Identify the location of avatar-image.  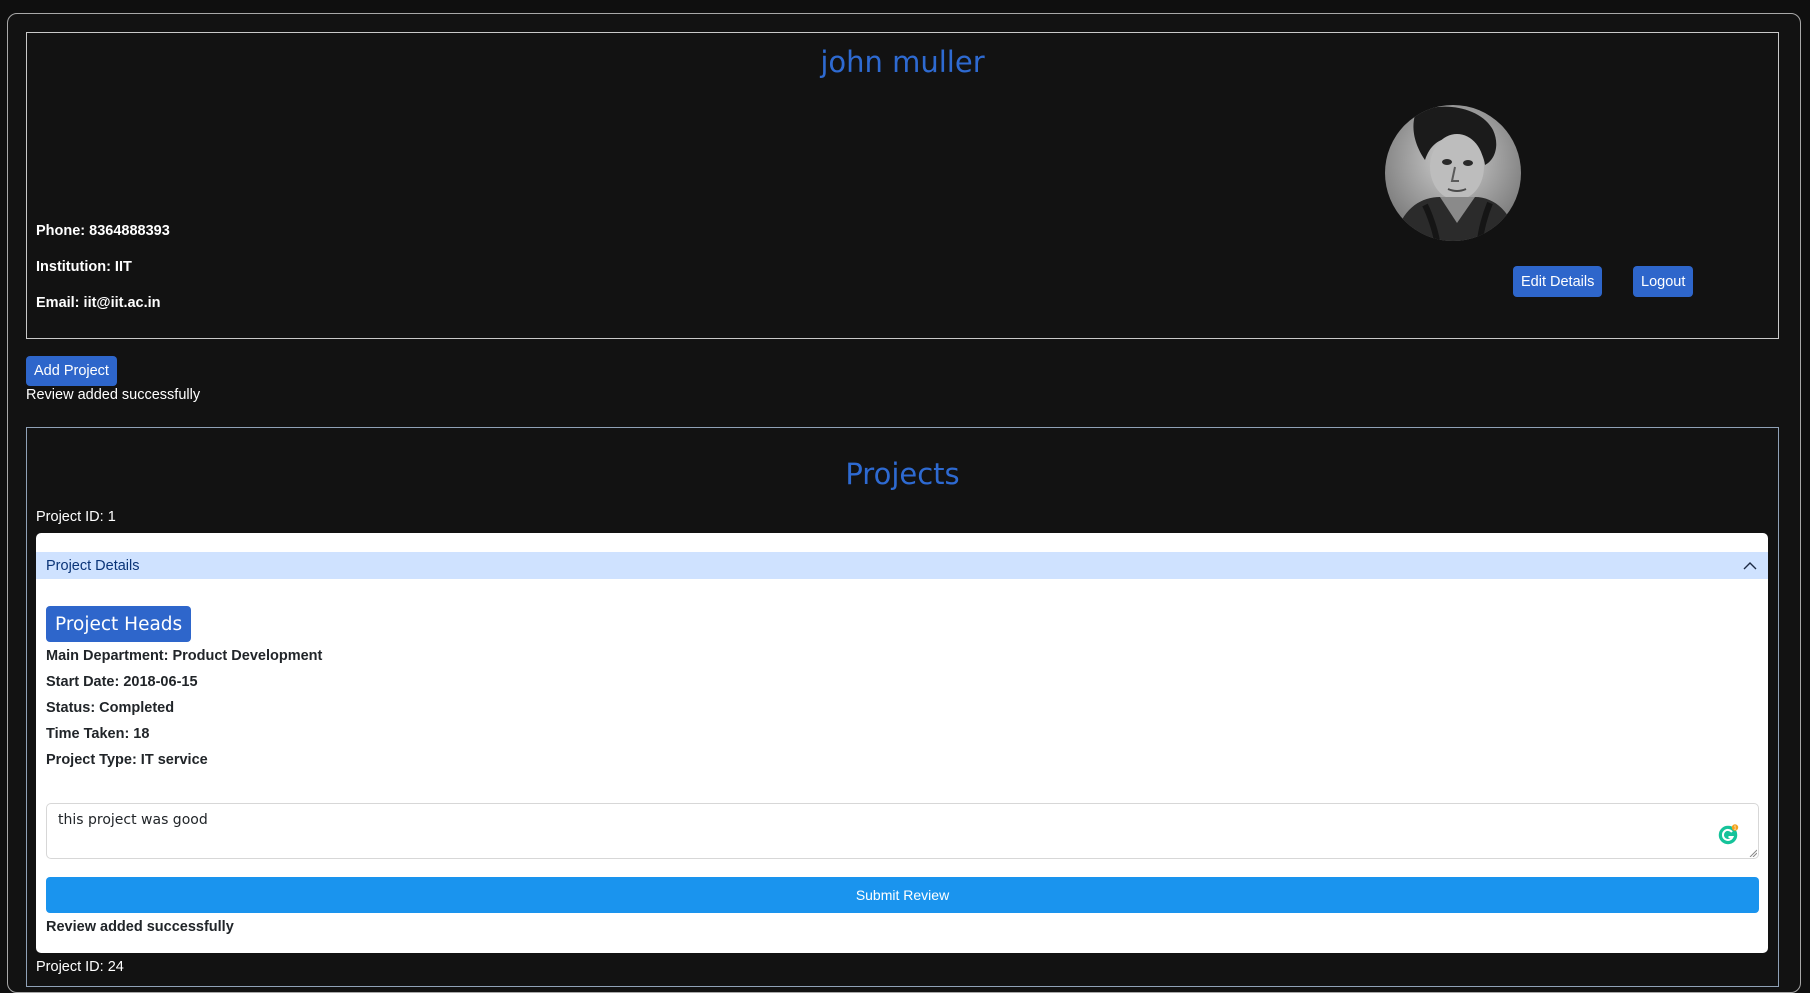
(1453, 173).